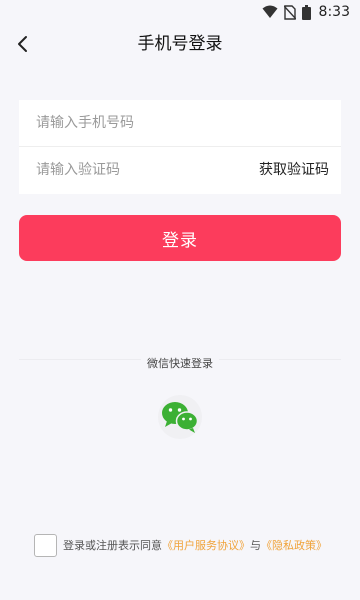  I want to click on status-icons: 8:33, so click(306, 12).